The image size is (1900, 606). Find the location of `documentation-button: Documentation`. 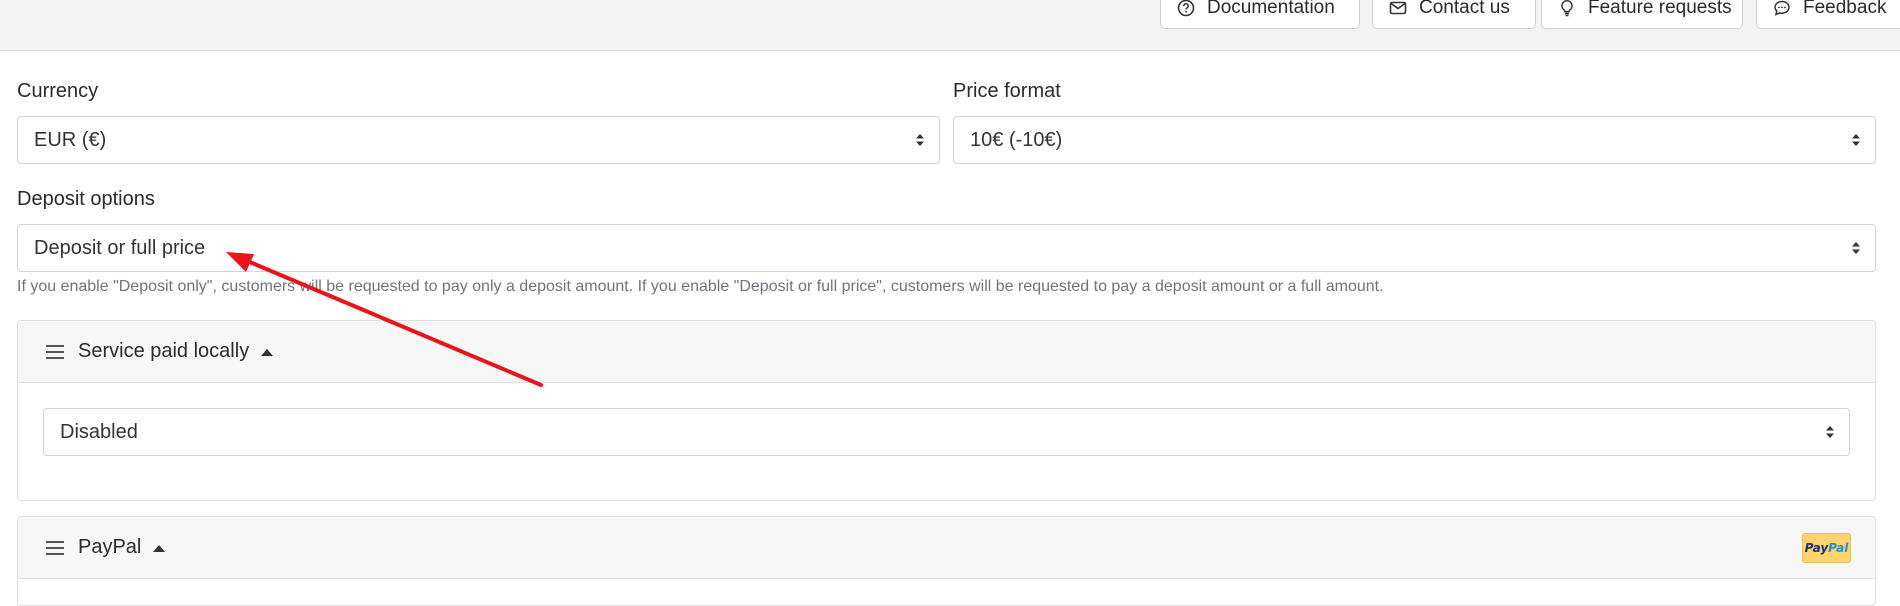

documentation-button: Documentation is located at coordinates (1260, 14).